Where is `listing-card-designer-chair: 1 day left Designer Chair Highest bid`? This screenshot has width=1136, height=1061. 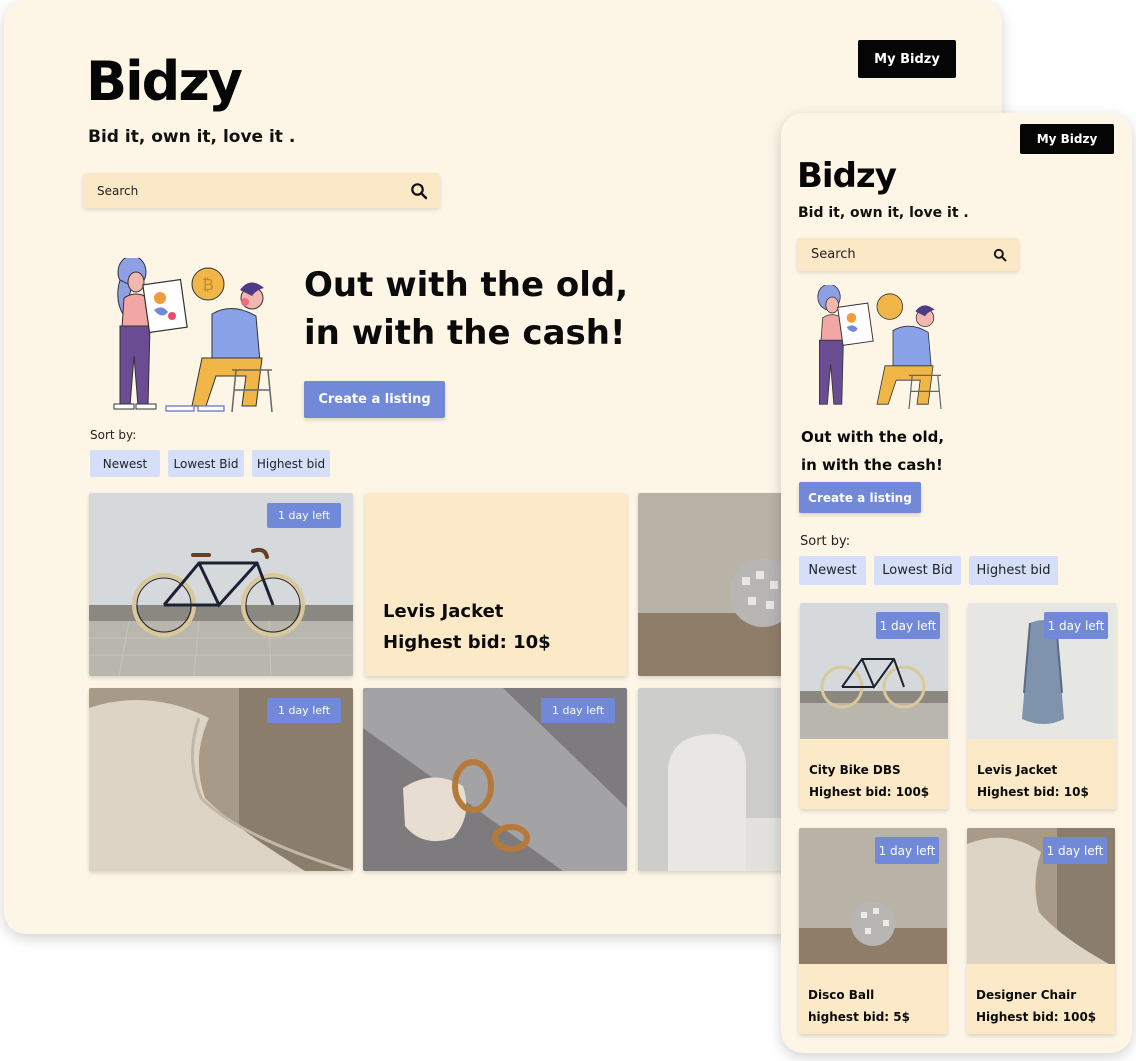 listing-card-designer-chair: 1 day left Designer Chair Highest bid is located at coordinates (1041, 931).